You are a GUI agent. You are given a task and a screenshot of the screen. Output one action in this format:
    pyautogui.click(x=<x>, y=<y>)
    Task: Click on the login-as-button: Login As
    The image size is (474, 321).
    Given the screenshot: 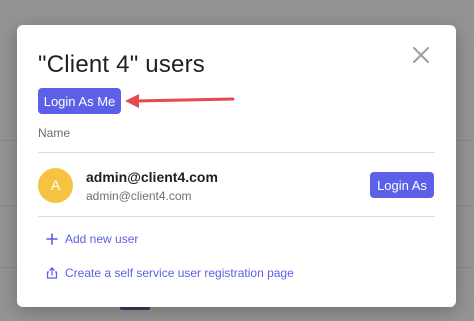 What is the action you would take?
    pyautogui.click(x=402, y=185)
    